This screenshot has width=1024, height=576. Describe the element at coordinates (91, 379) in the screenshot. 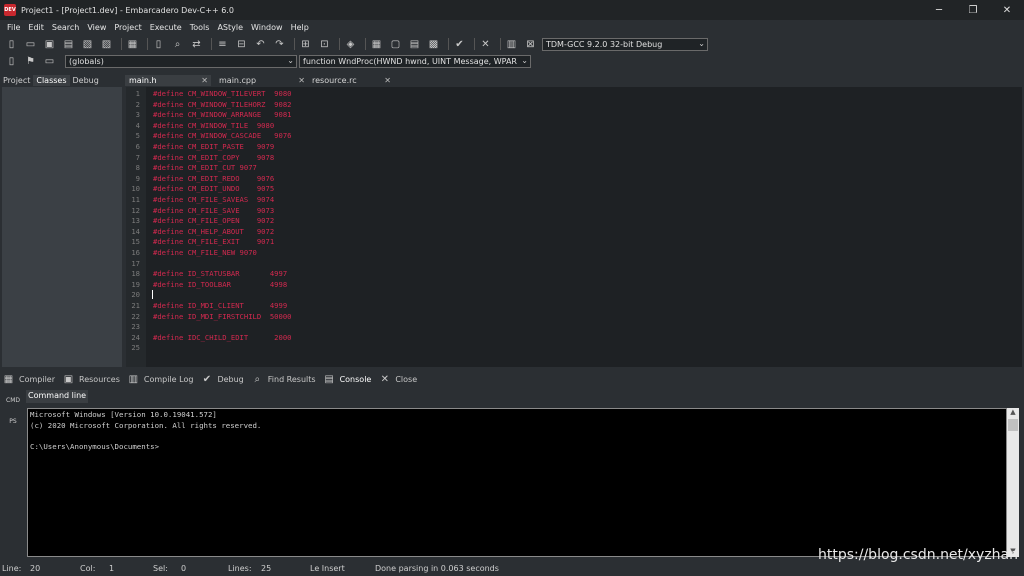

I see `tab-resources: ▣ Resources` at that location.